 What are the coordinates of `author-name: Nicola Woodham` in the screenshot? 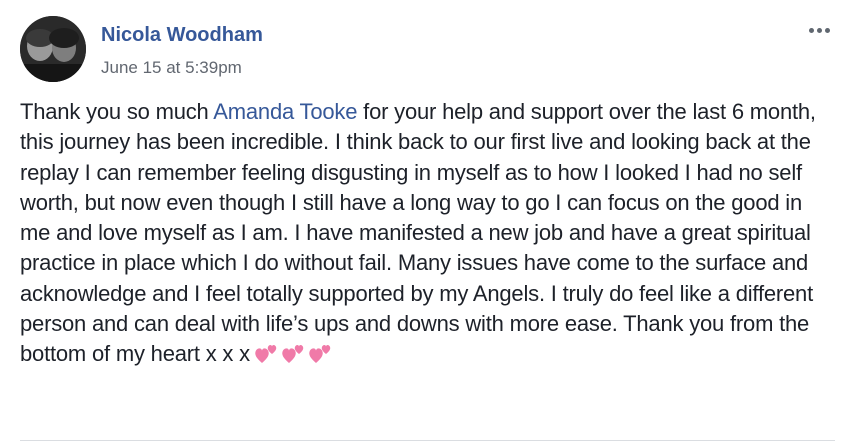 It's located at (182, 35).